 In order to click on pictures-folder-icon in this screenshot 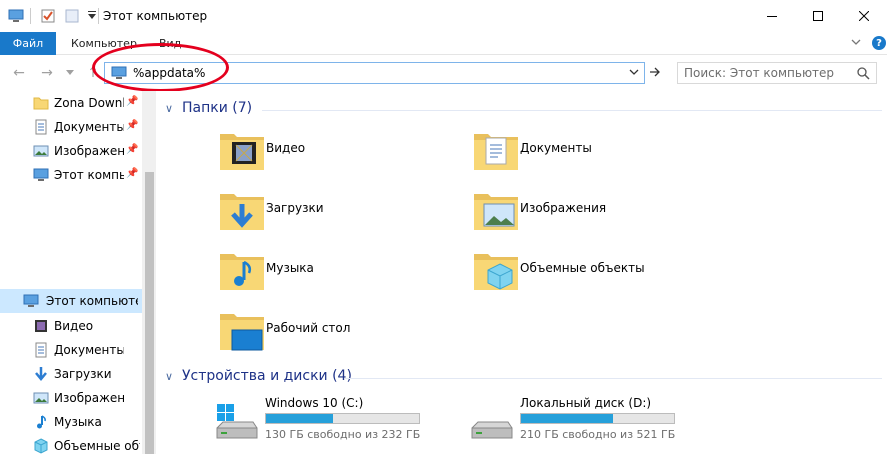, I will do `click(496, 212)`.